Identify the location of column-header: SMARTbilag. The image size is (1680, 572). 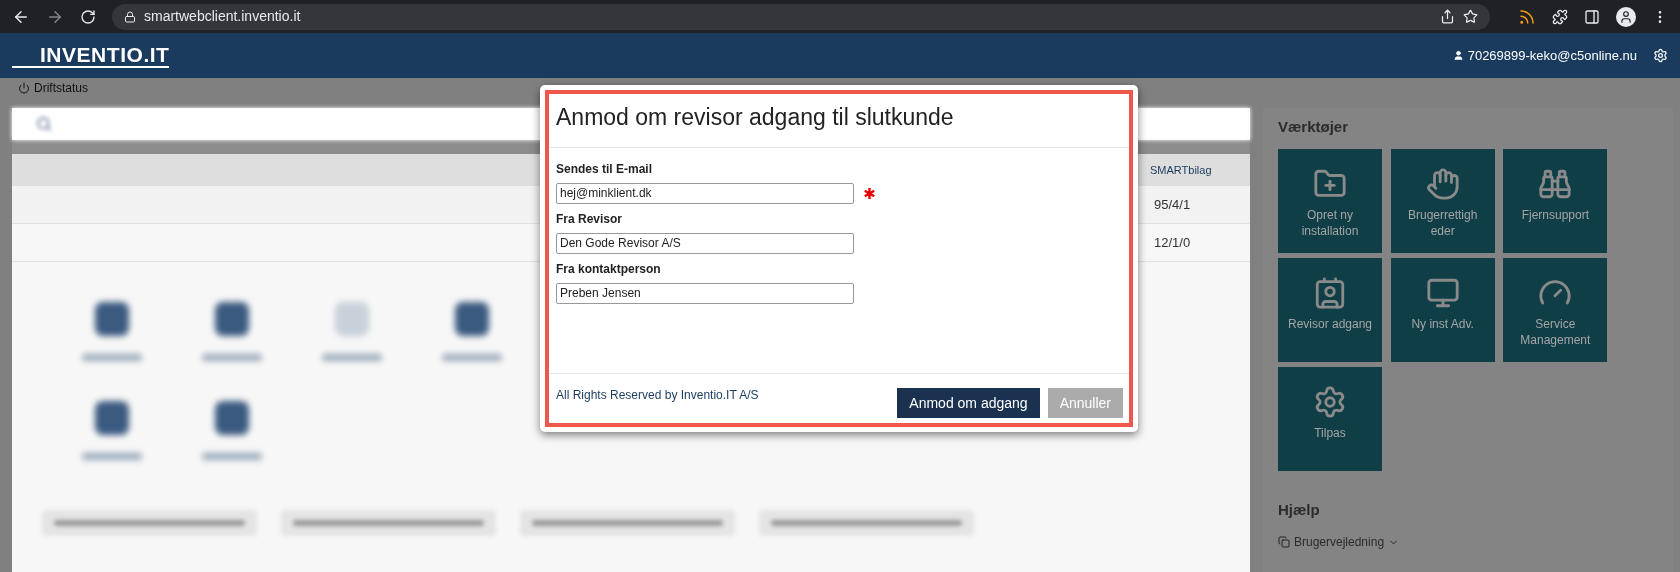
(1181, 170).